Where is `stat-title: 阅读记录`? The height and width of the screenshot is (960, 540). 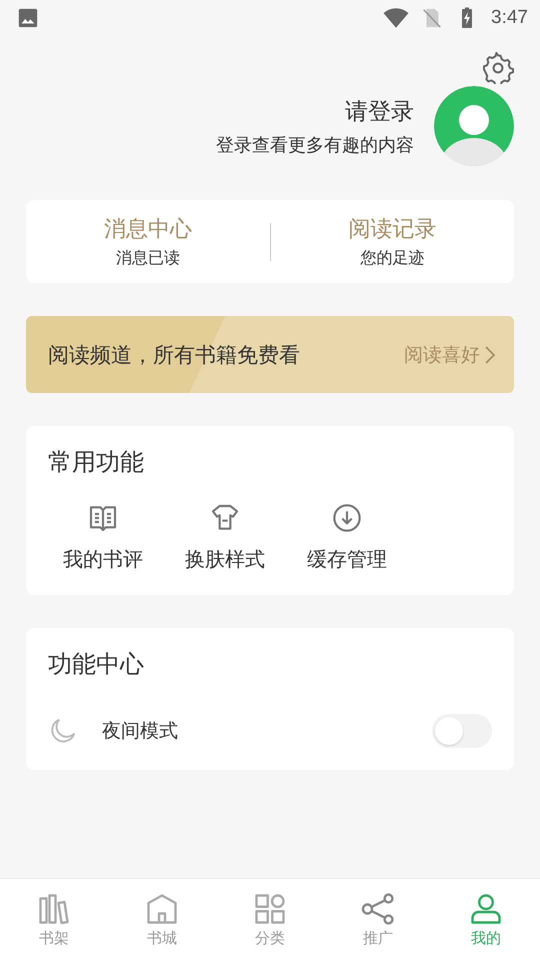 stat-title: 阅读记录 is located at coordinates (392, 229).